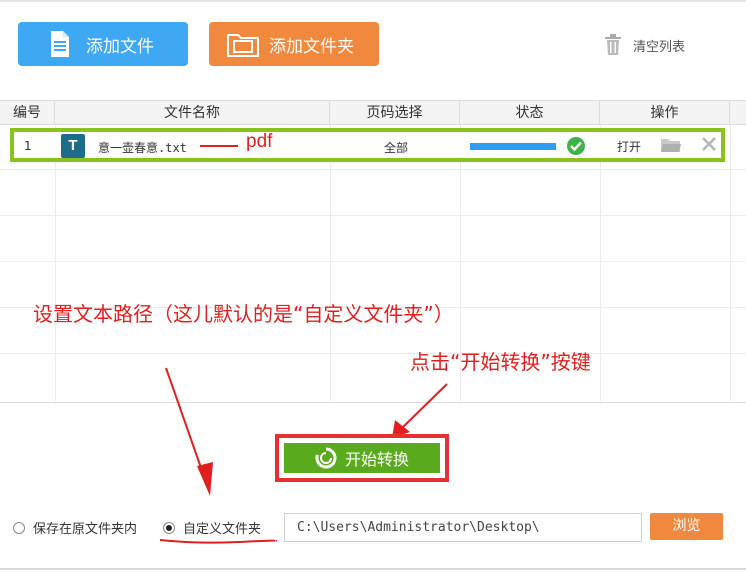 The width and height of the screenshot is (746, 572). Describe the element at coordinates (27, 113) in the screenshot. I see `column-header-index: 编号` at that location.